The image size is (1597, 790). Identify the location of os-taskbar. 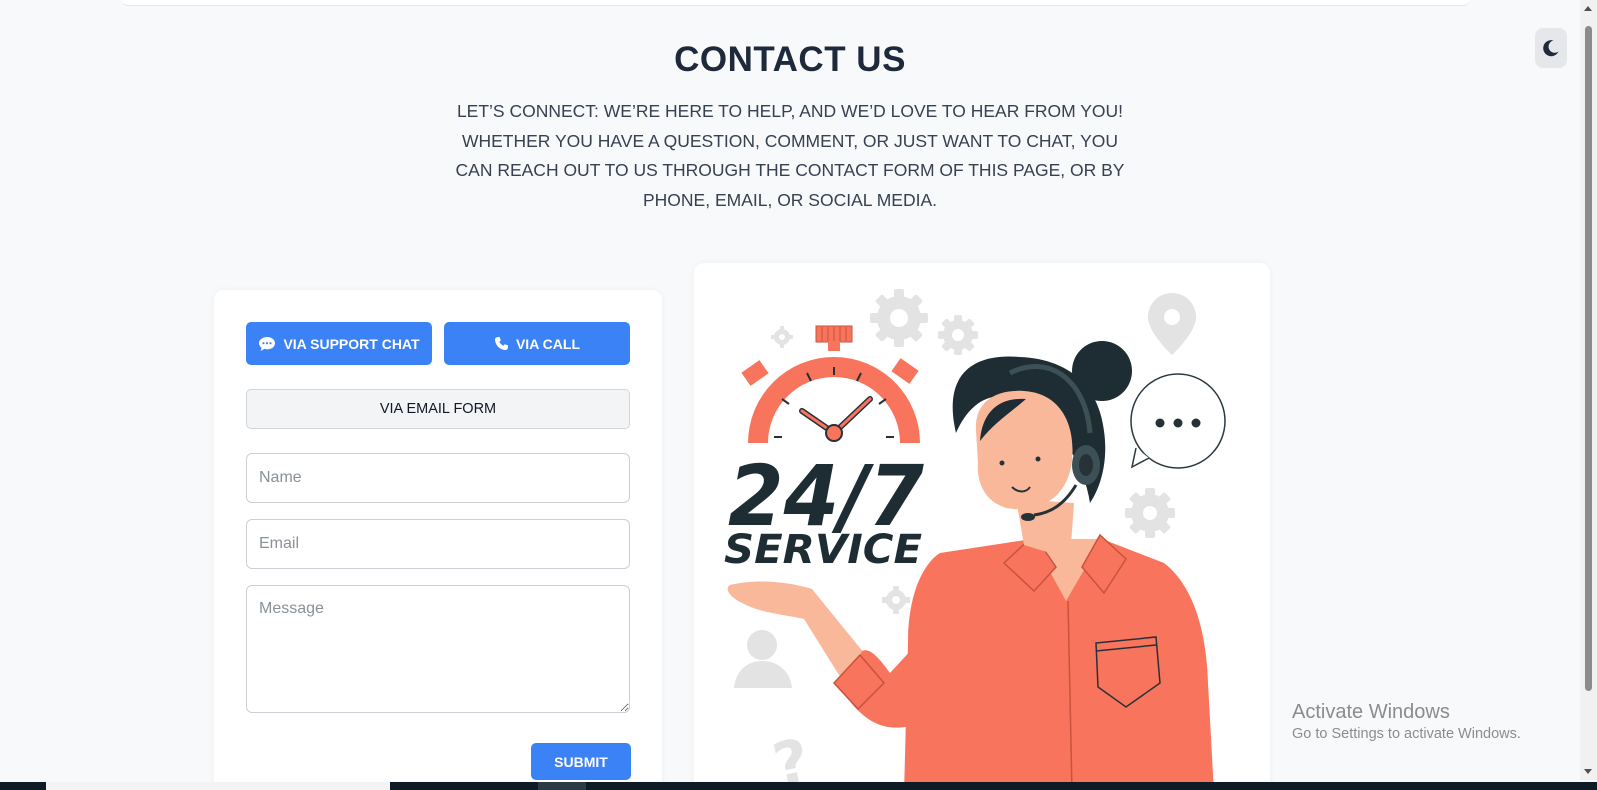
(798, 786).